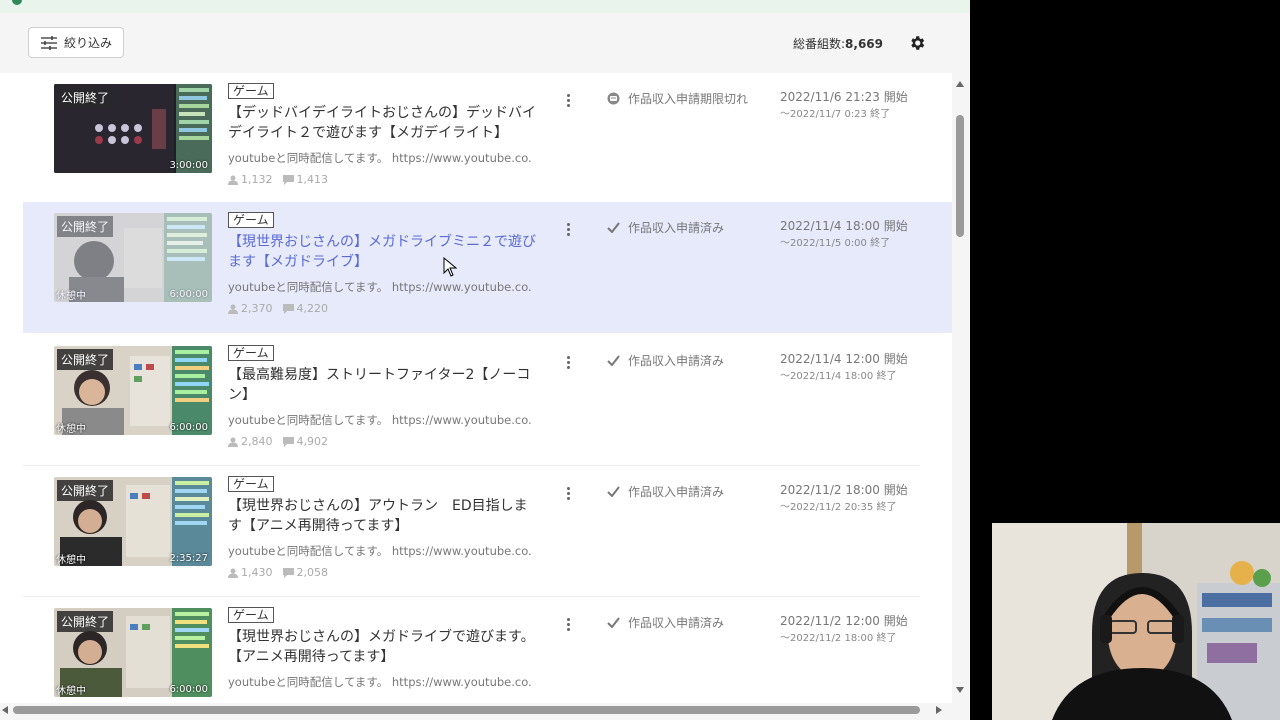  I want to click on start-date: 2022/11/2 12:00 開始, so click(844, 621).